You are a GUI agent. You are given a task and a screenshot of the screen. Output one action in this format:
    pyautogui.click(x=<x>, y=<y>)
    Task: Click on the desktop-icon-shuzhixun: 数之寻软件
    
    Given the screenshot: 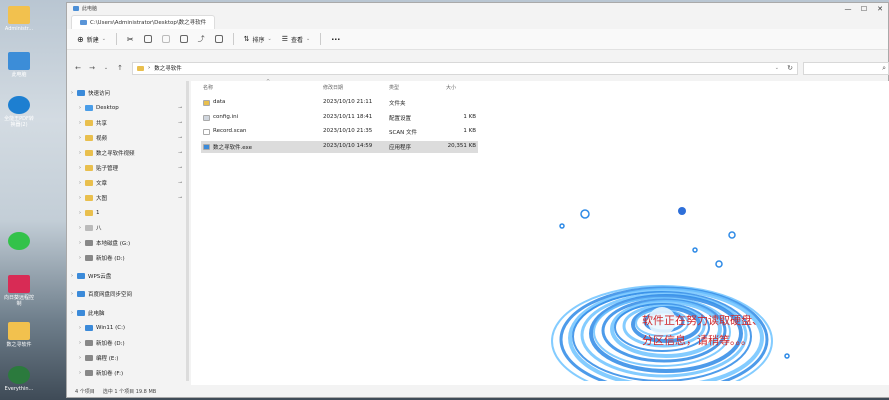 What is the action you would take?
    pyautogui.click(x=19, y=335)
    